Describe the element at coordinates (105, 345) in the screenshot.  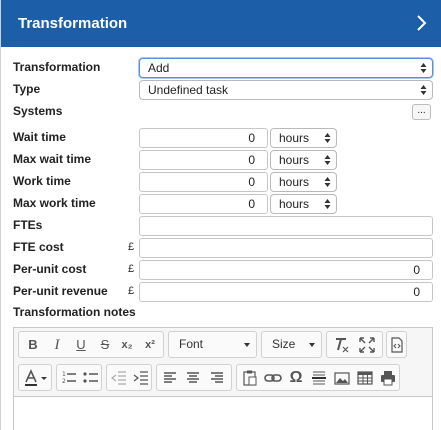
I see `strikethrough-button: S` at that location.